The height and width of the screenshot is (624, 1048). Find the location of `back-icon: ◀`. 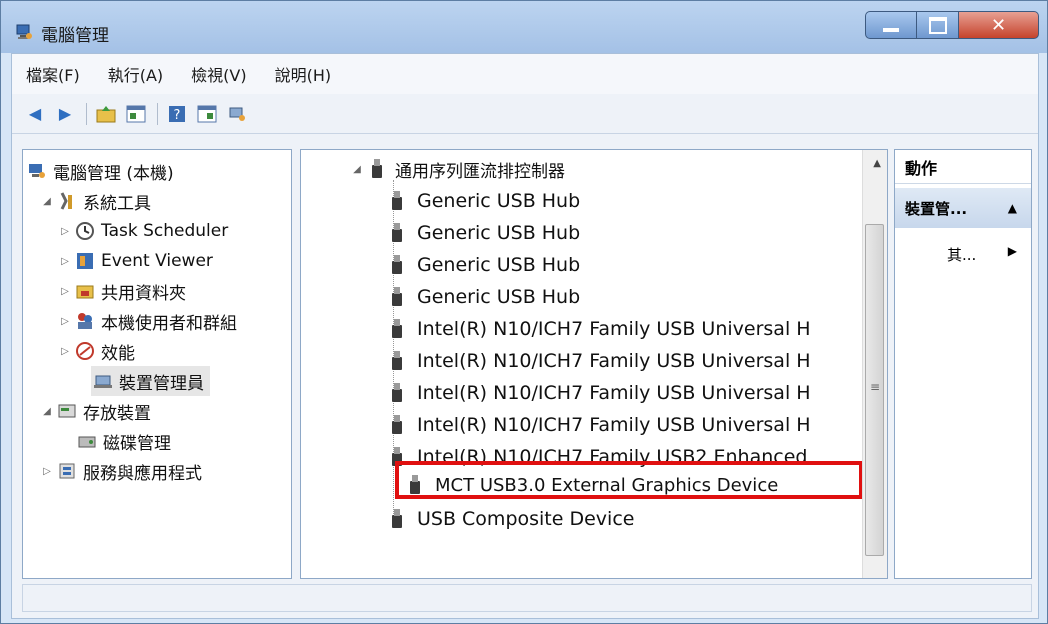

back-icon: ◀ is located at coordinates (35, 114).